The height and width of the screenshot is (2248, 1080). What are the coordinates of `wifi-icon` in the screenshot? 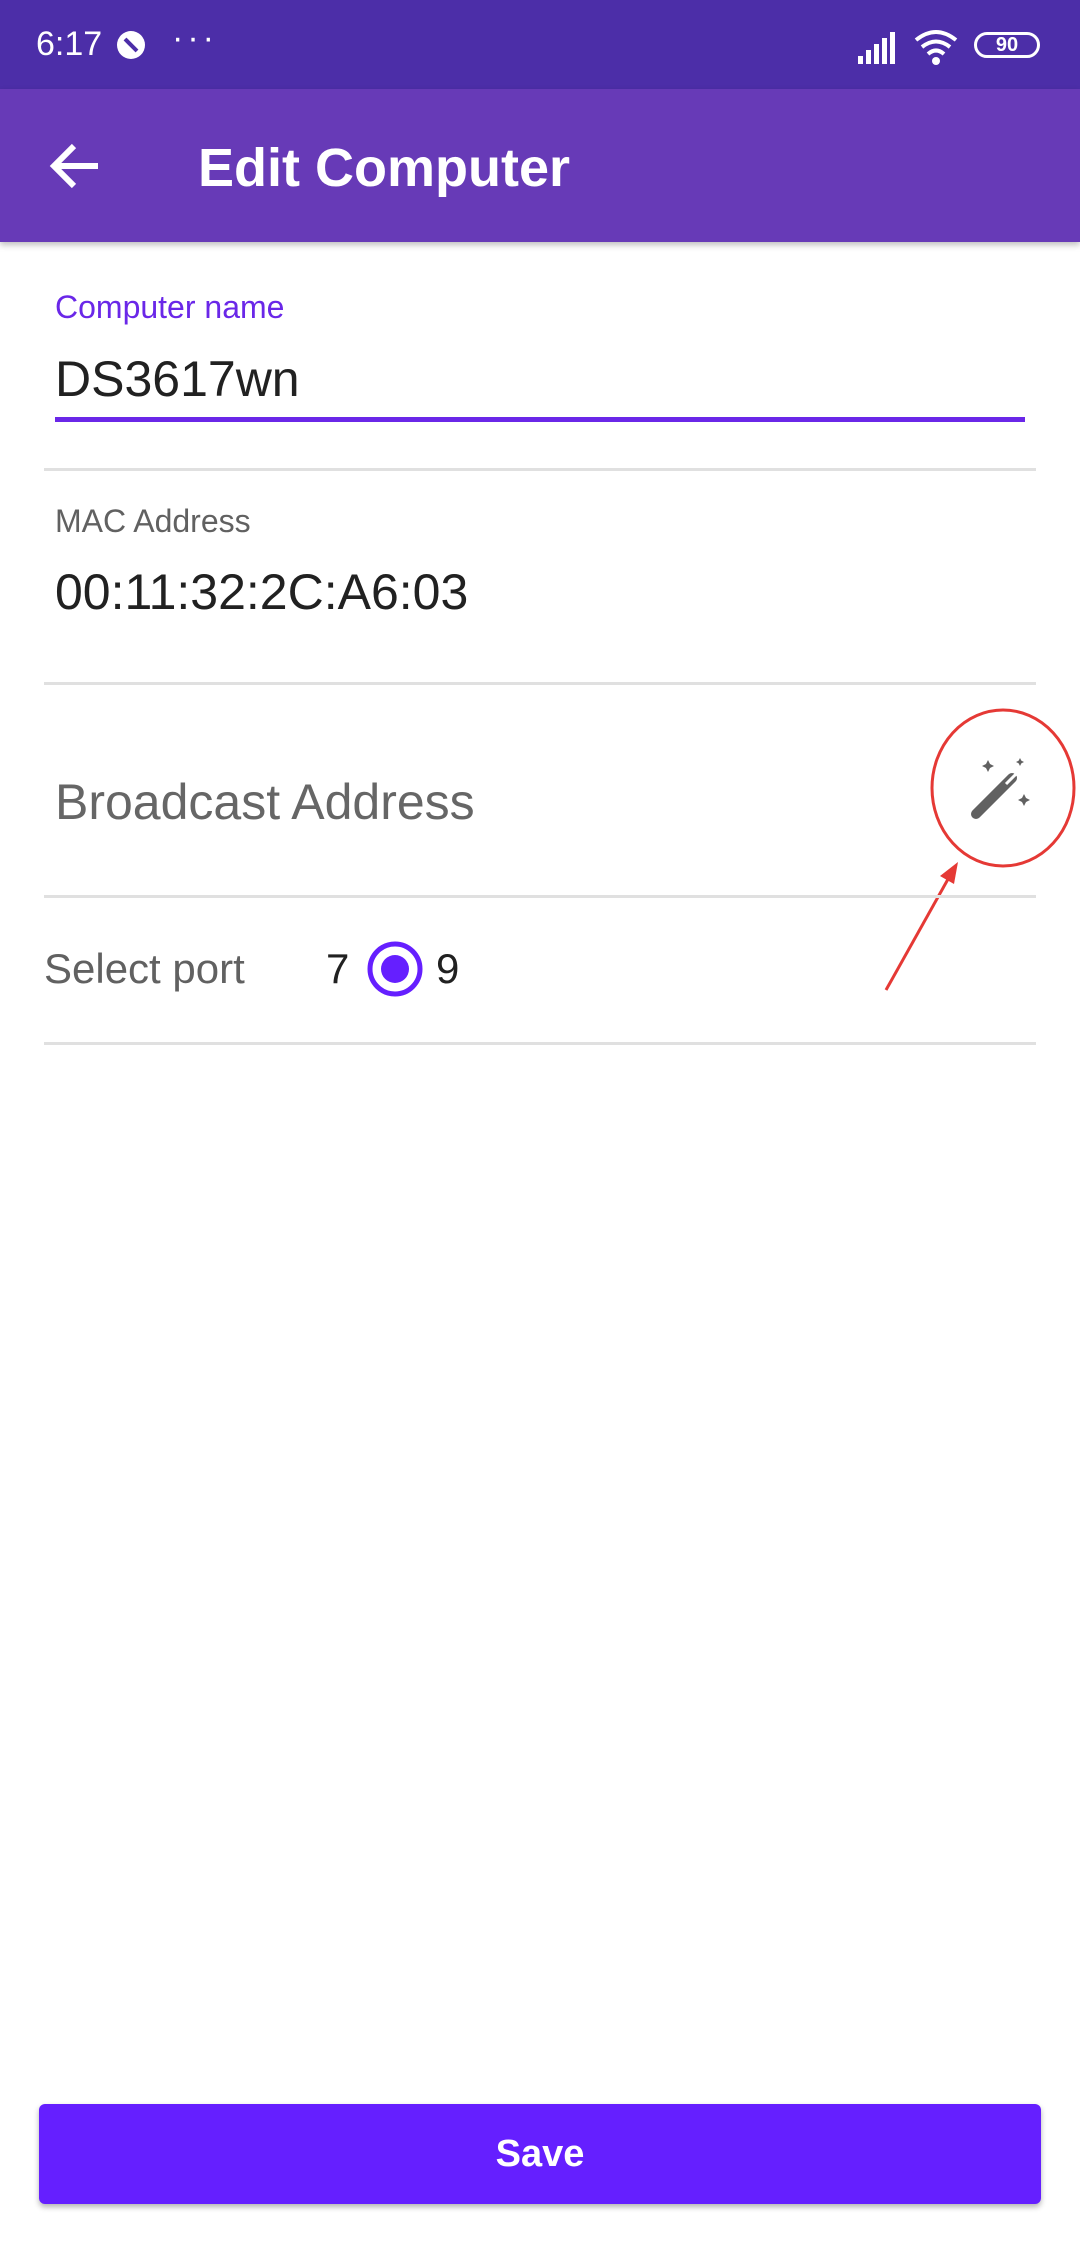 It's located at (936, 47).